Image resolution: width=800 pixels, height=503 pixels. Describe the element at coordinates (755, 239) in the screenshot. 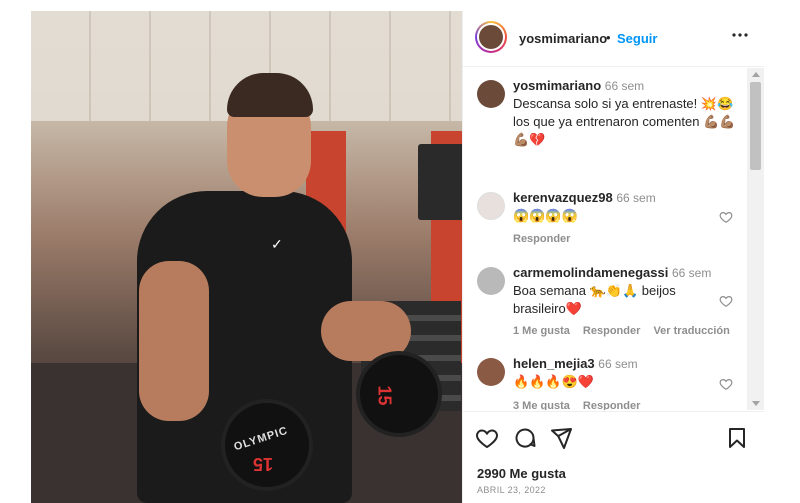

I see `comments-scrollbar` at that location.